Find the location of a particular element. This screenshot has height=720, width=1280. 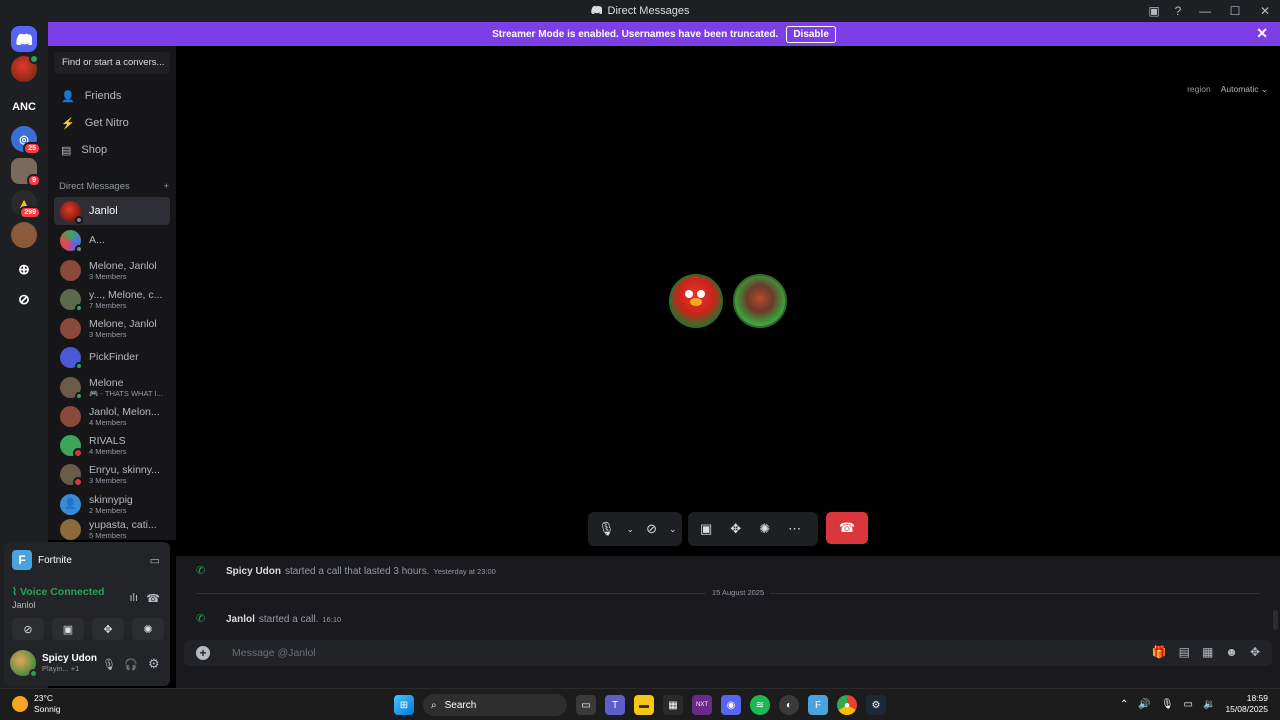

screen-share-button: ▣ is located at coordinates (68, 629).